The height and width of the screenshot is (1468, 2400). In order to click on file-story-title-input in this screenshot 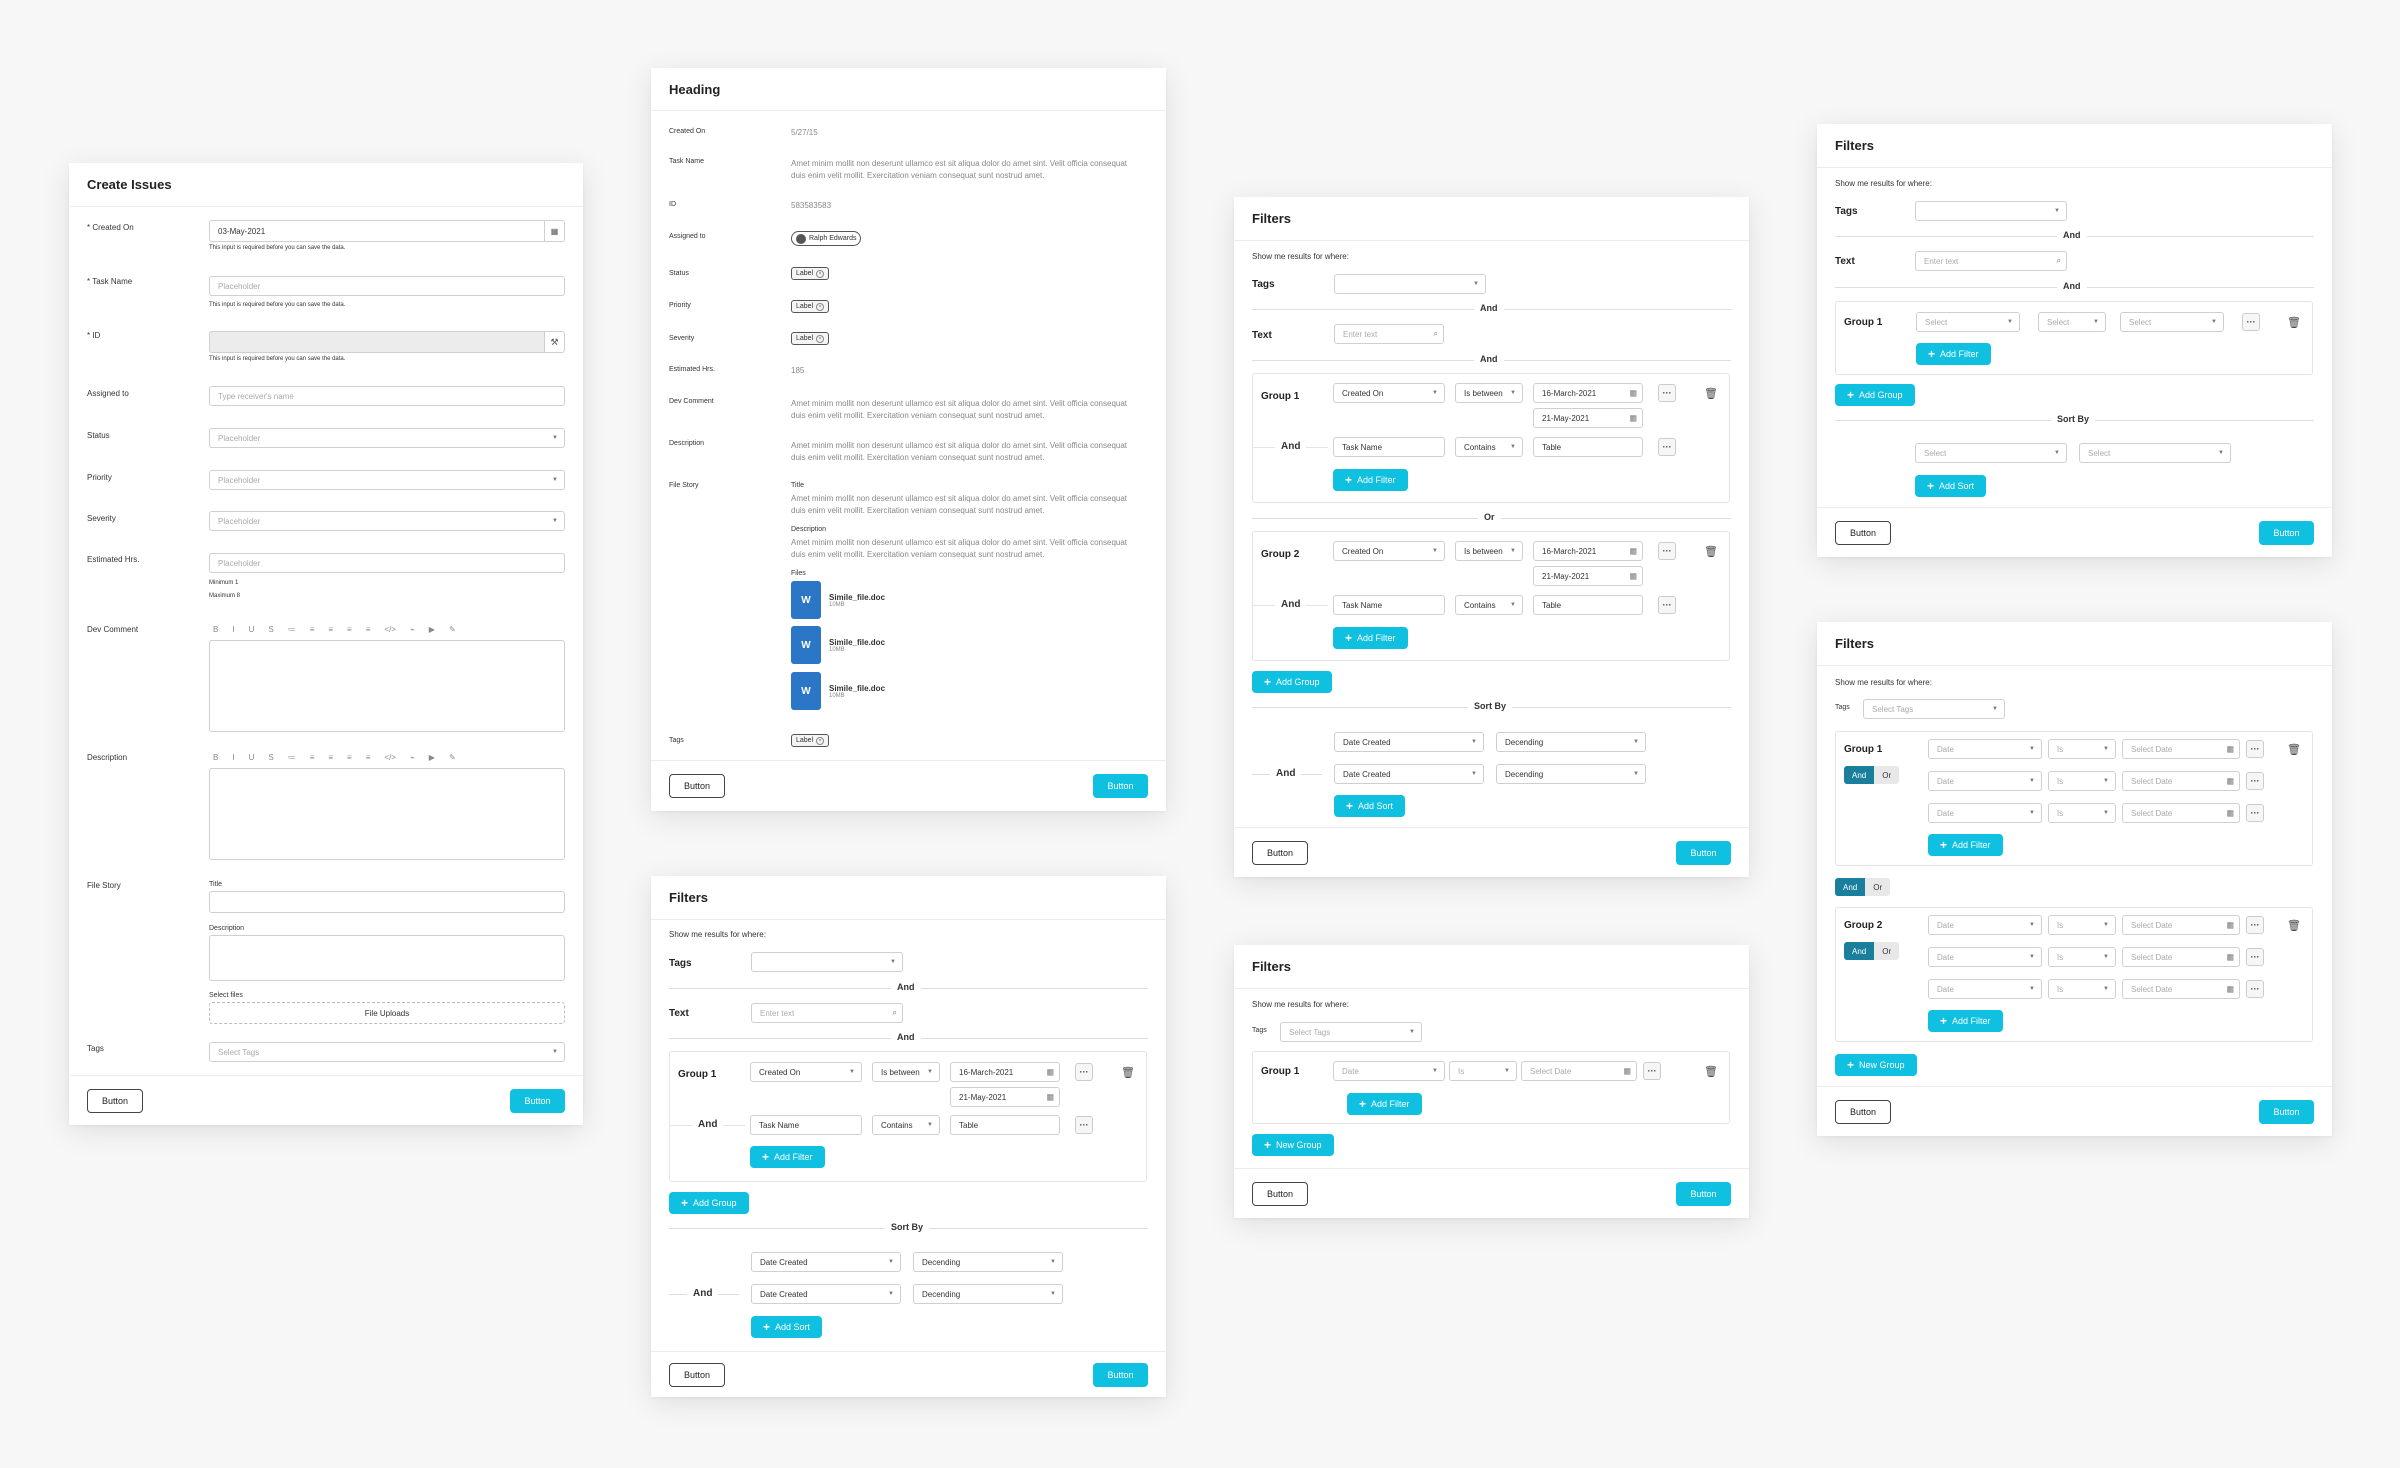, I will do `click(387, 902)`.